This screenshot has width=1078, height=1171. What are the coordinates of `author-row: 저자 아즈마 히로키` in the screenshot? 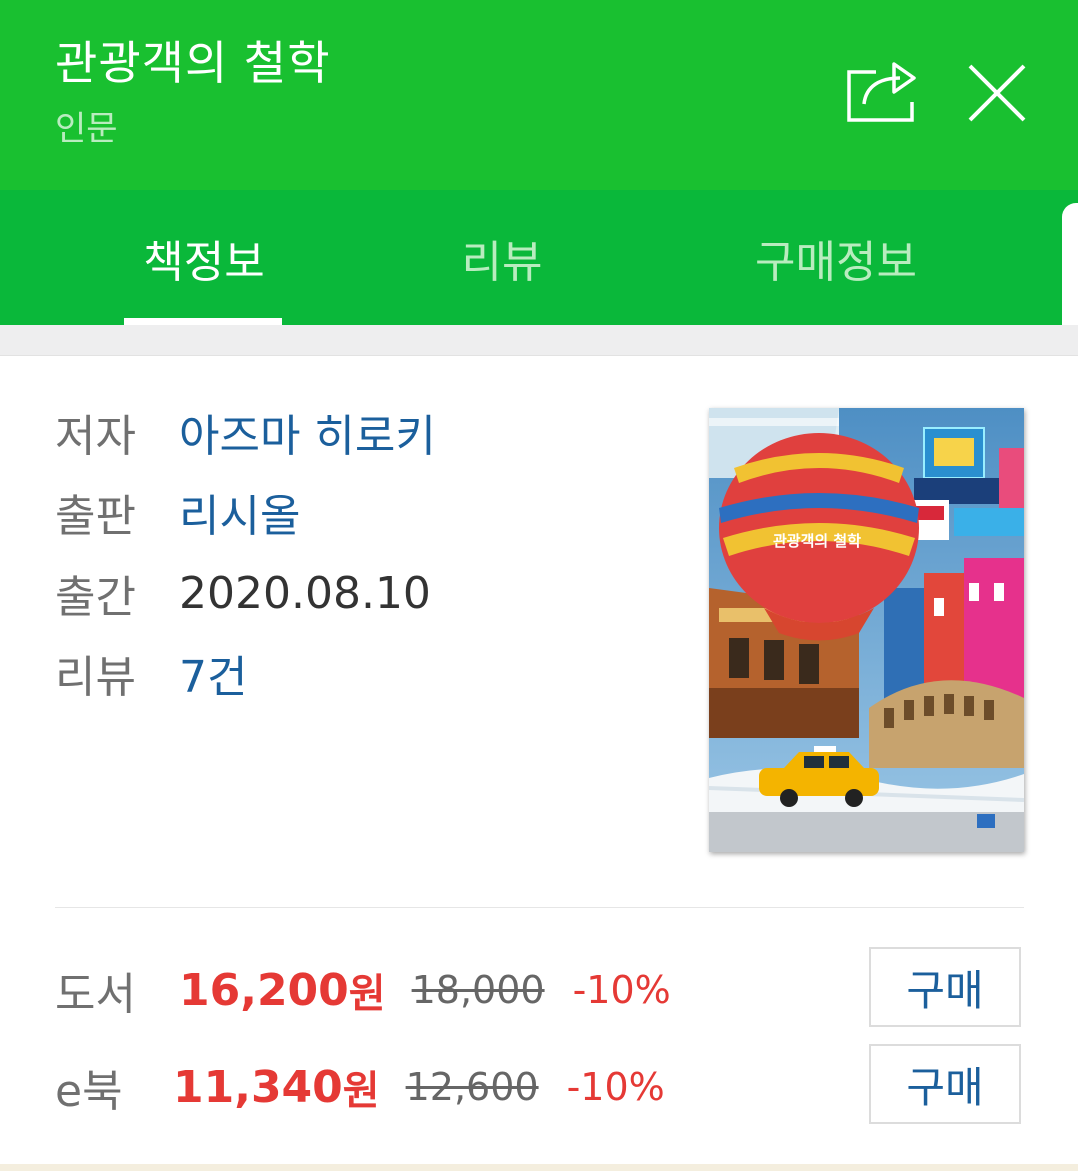 It's located at (245, 432).